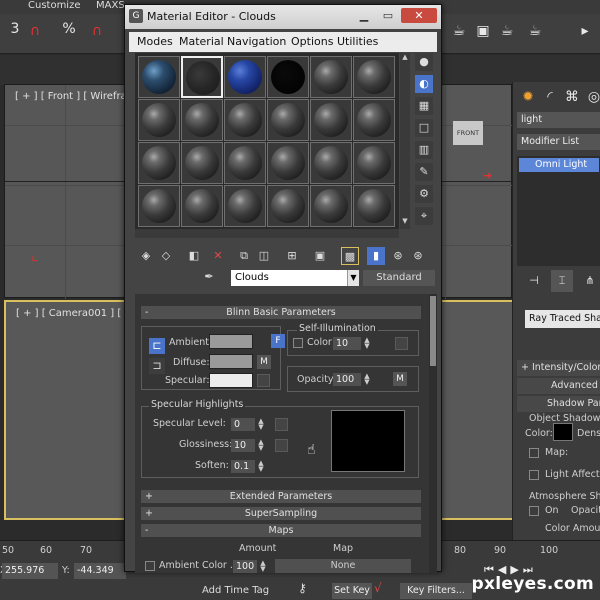  What do you see at coordinates (353, 278) in the screenshot?
I see `chevron-down-icon: ▼` at bounding box center [353, 278].